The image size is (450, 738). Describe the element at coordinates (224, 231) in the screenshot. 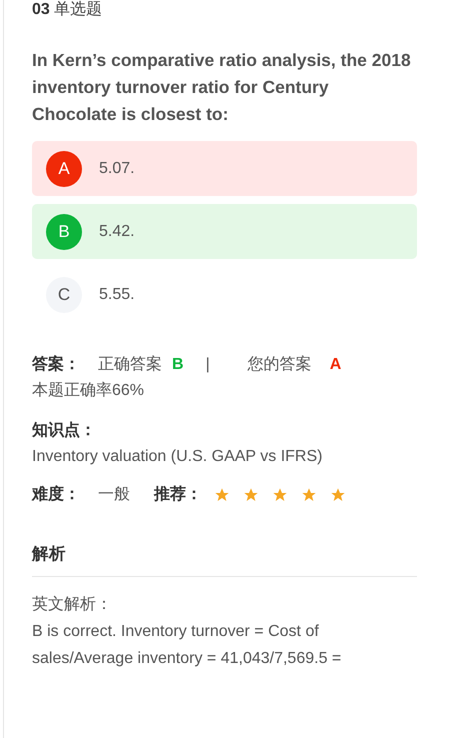

I see `answer-option: B 5.42.` at that location.